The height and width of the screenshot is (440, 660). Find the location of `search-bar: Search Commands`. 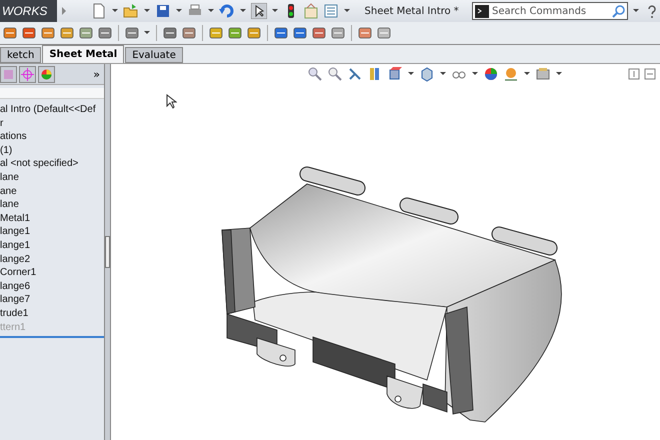

search-bar: Search Commands is located at coordinates (550, 11).